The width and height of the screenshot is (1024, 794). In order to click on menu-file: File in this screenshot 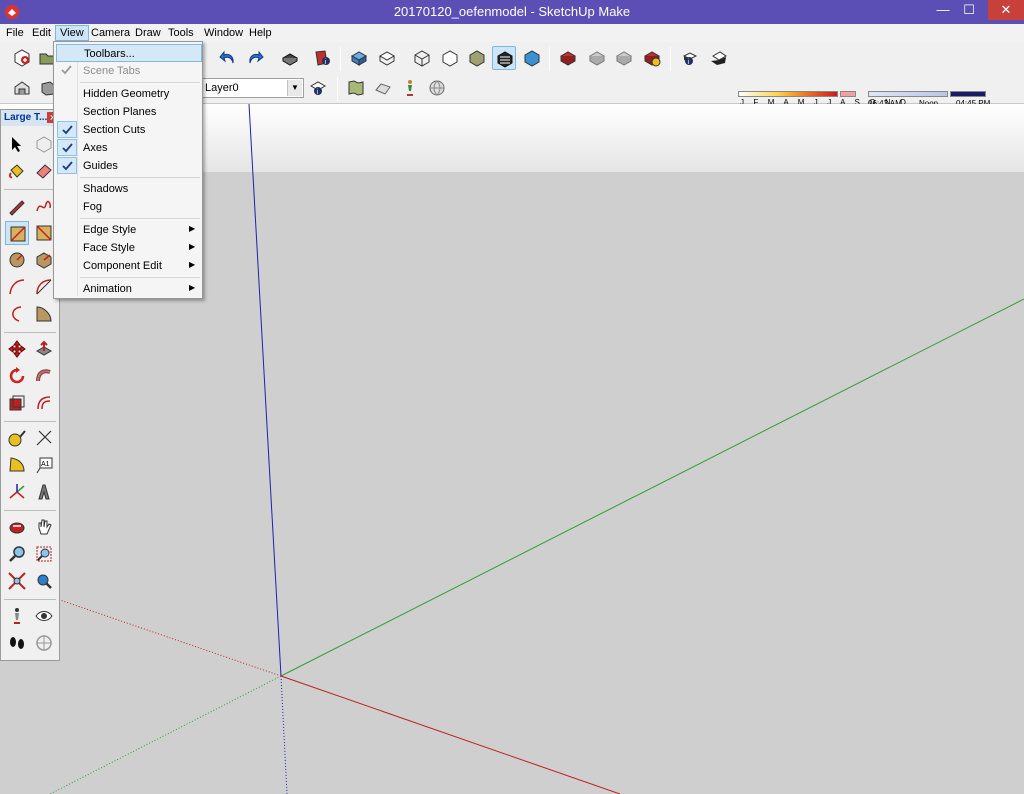, I will do `click(15, 33)`.